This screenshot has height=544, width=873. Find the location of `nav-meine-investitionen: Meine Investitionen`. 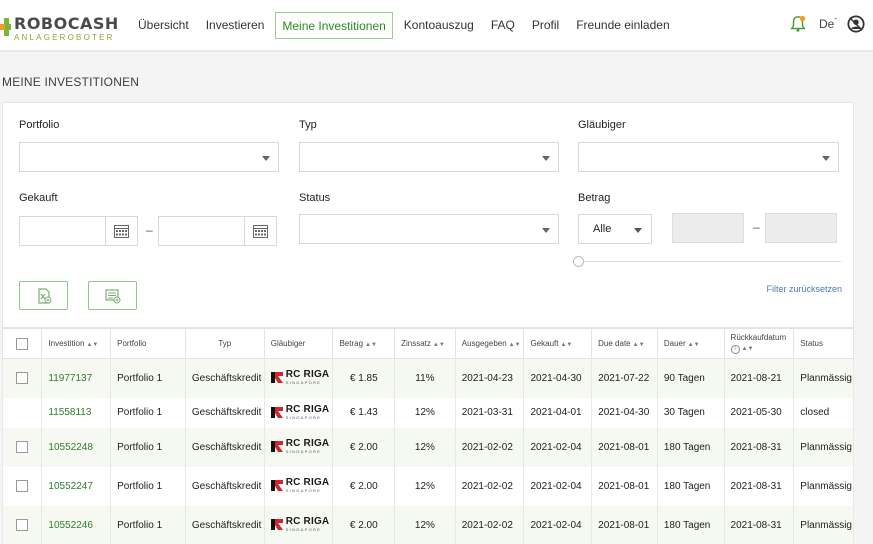

nav-meine-investitionen: Meine Investitionen is located at coordinates (334, 25).